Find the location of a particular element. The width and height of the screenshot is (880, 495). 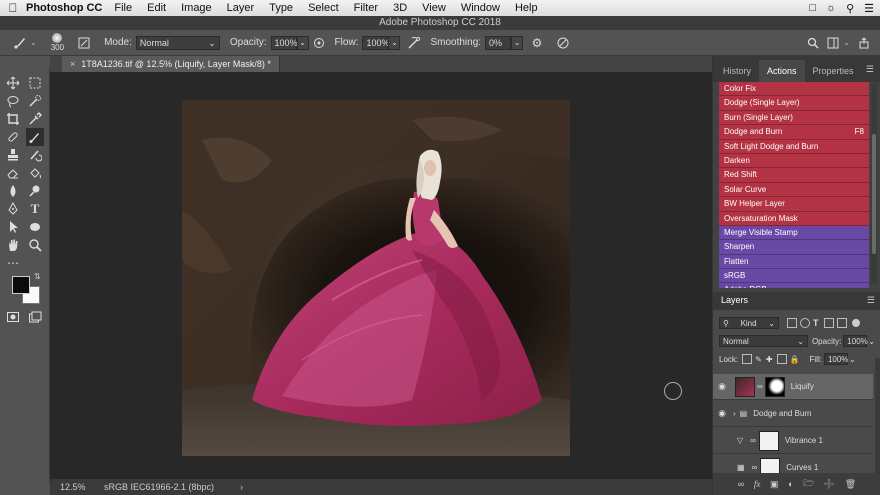

filter-kind-select: ⚲ Kind ⌄ is located at coordinates (749, 323).